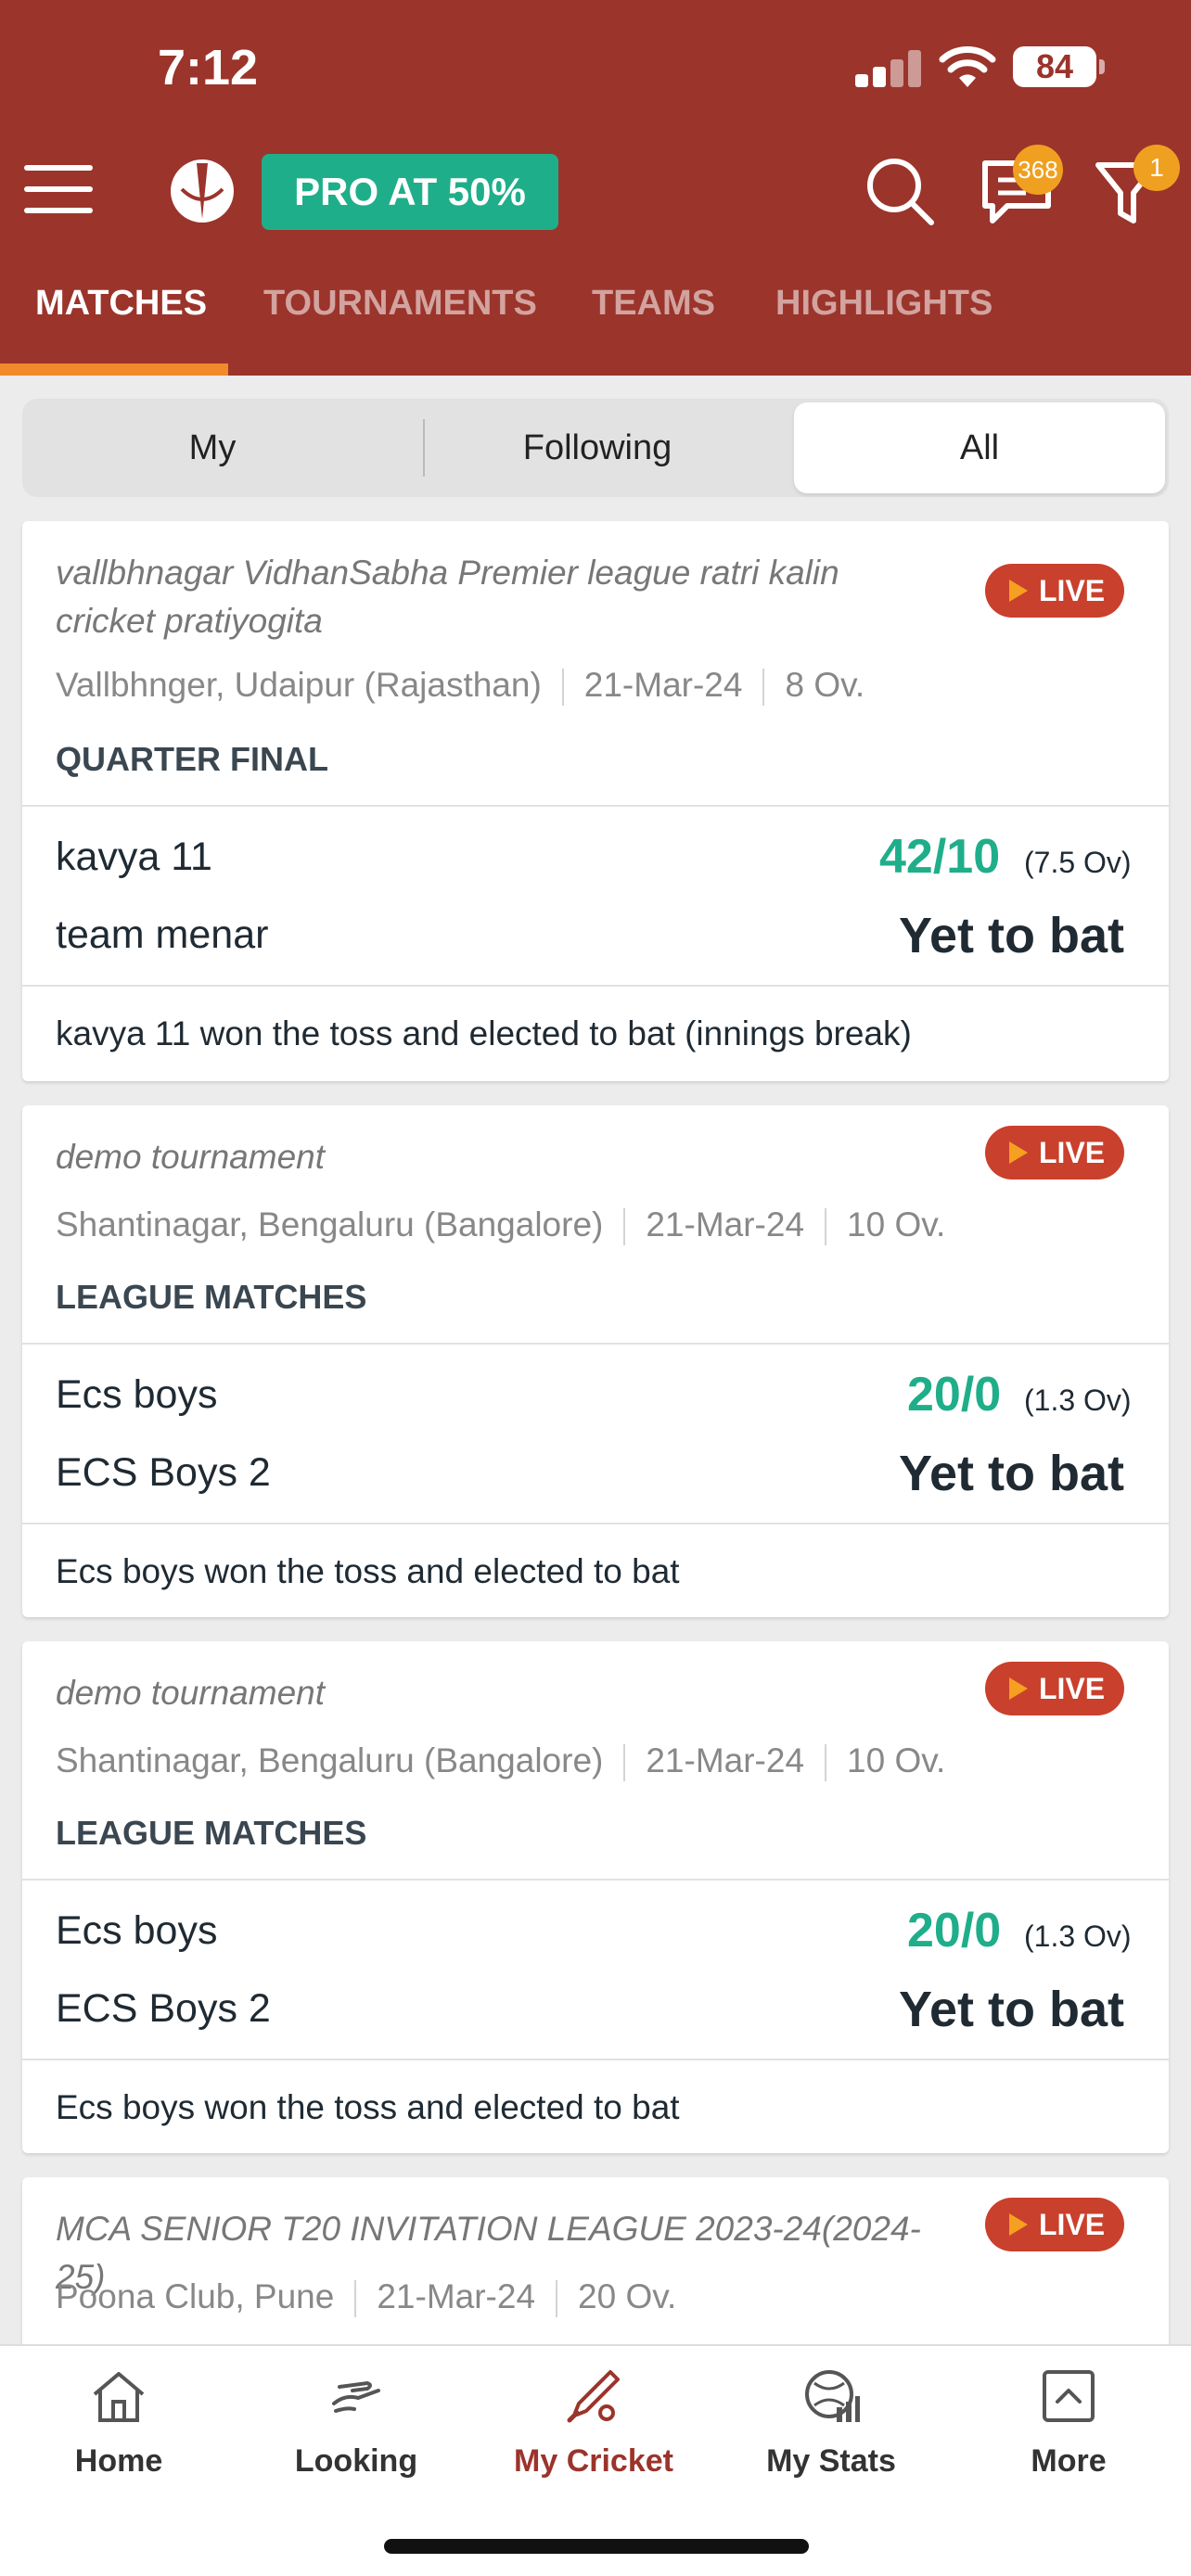 Image resolution: width=1191 pixels, height=2576 pixels. What do you see at coordinates (940, 857) in the screenshot?
I see `team1-score: 42/10` at bounding box center [940, 857].